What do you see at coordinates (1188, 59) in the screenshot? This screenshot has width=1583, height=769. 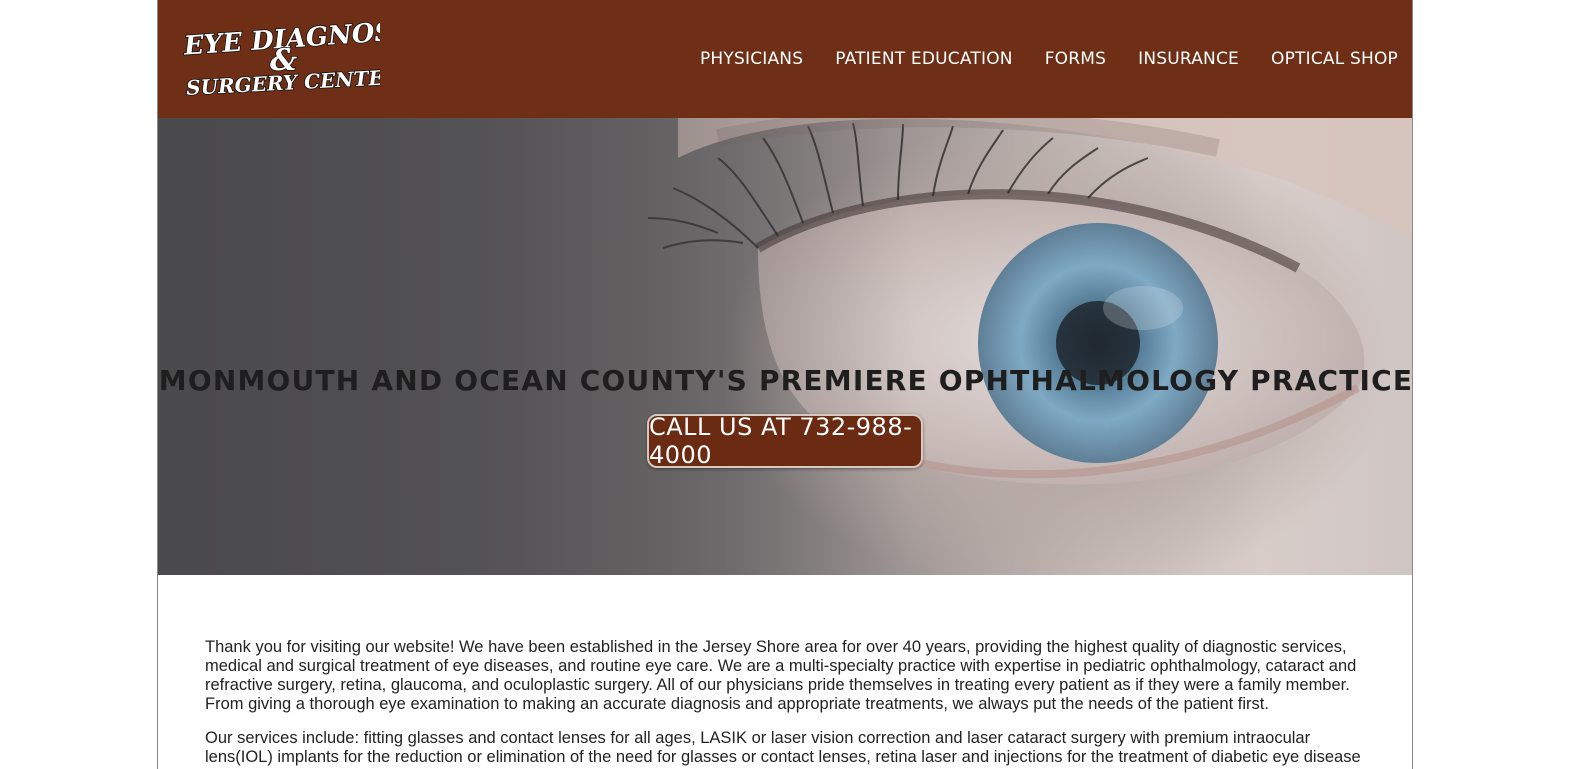 I see `nav-insurance: INSURANCE` at bounding box center [1188, 59].